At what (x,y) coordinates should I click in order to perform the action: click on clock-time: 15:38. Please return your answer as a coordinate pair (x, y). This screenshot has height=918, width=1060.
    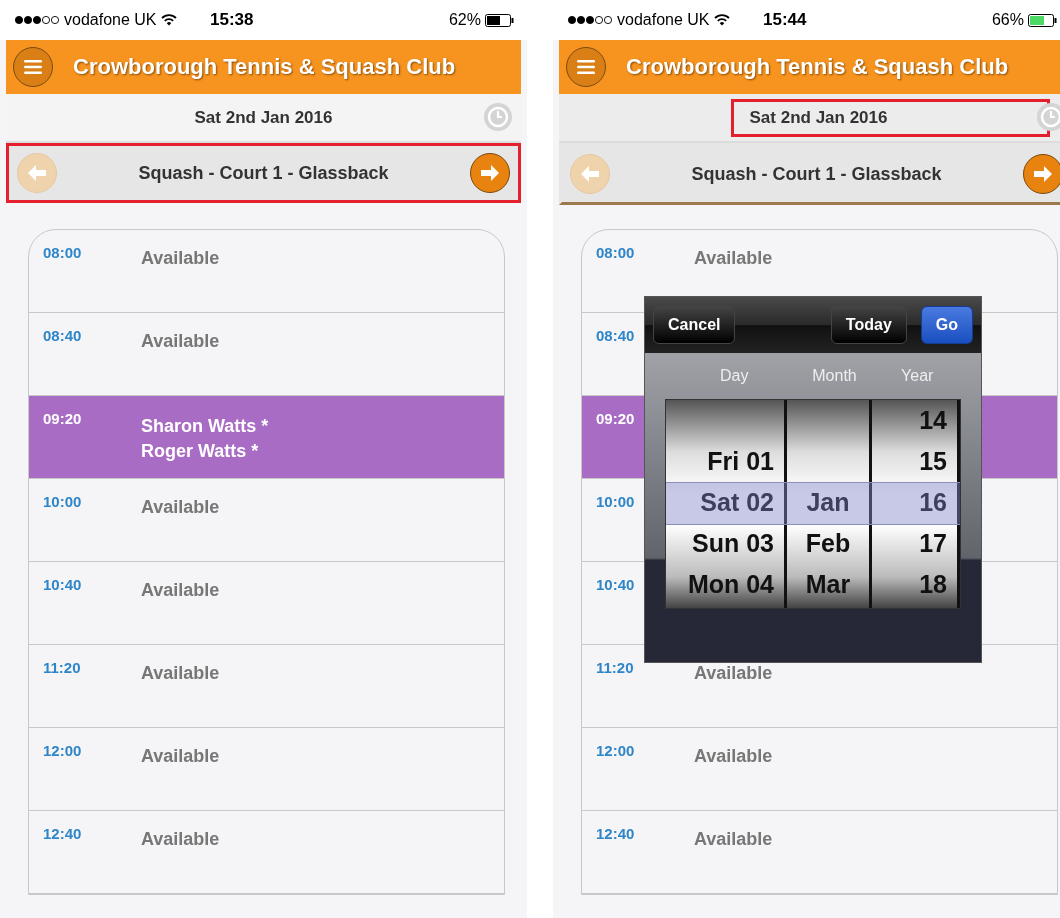
    Looking at the image, I should click on (232, 20).